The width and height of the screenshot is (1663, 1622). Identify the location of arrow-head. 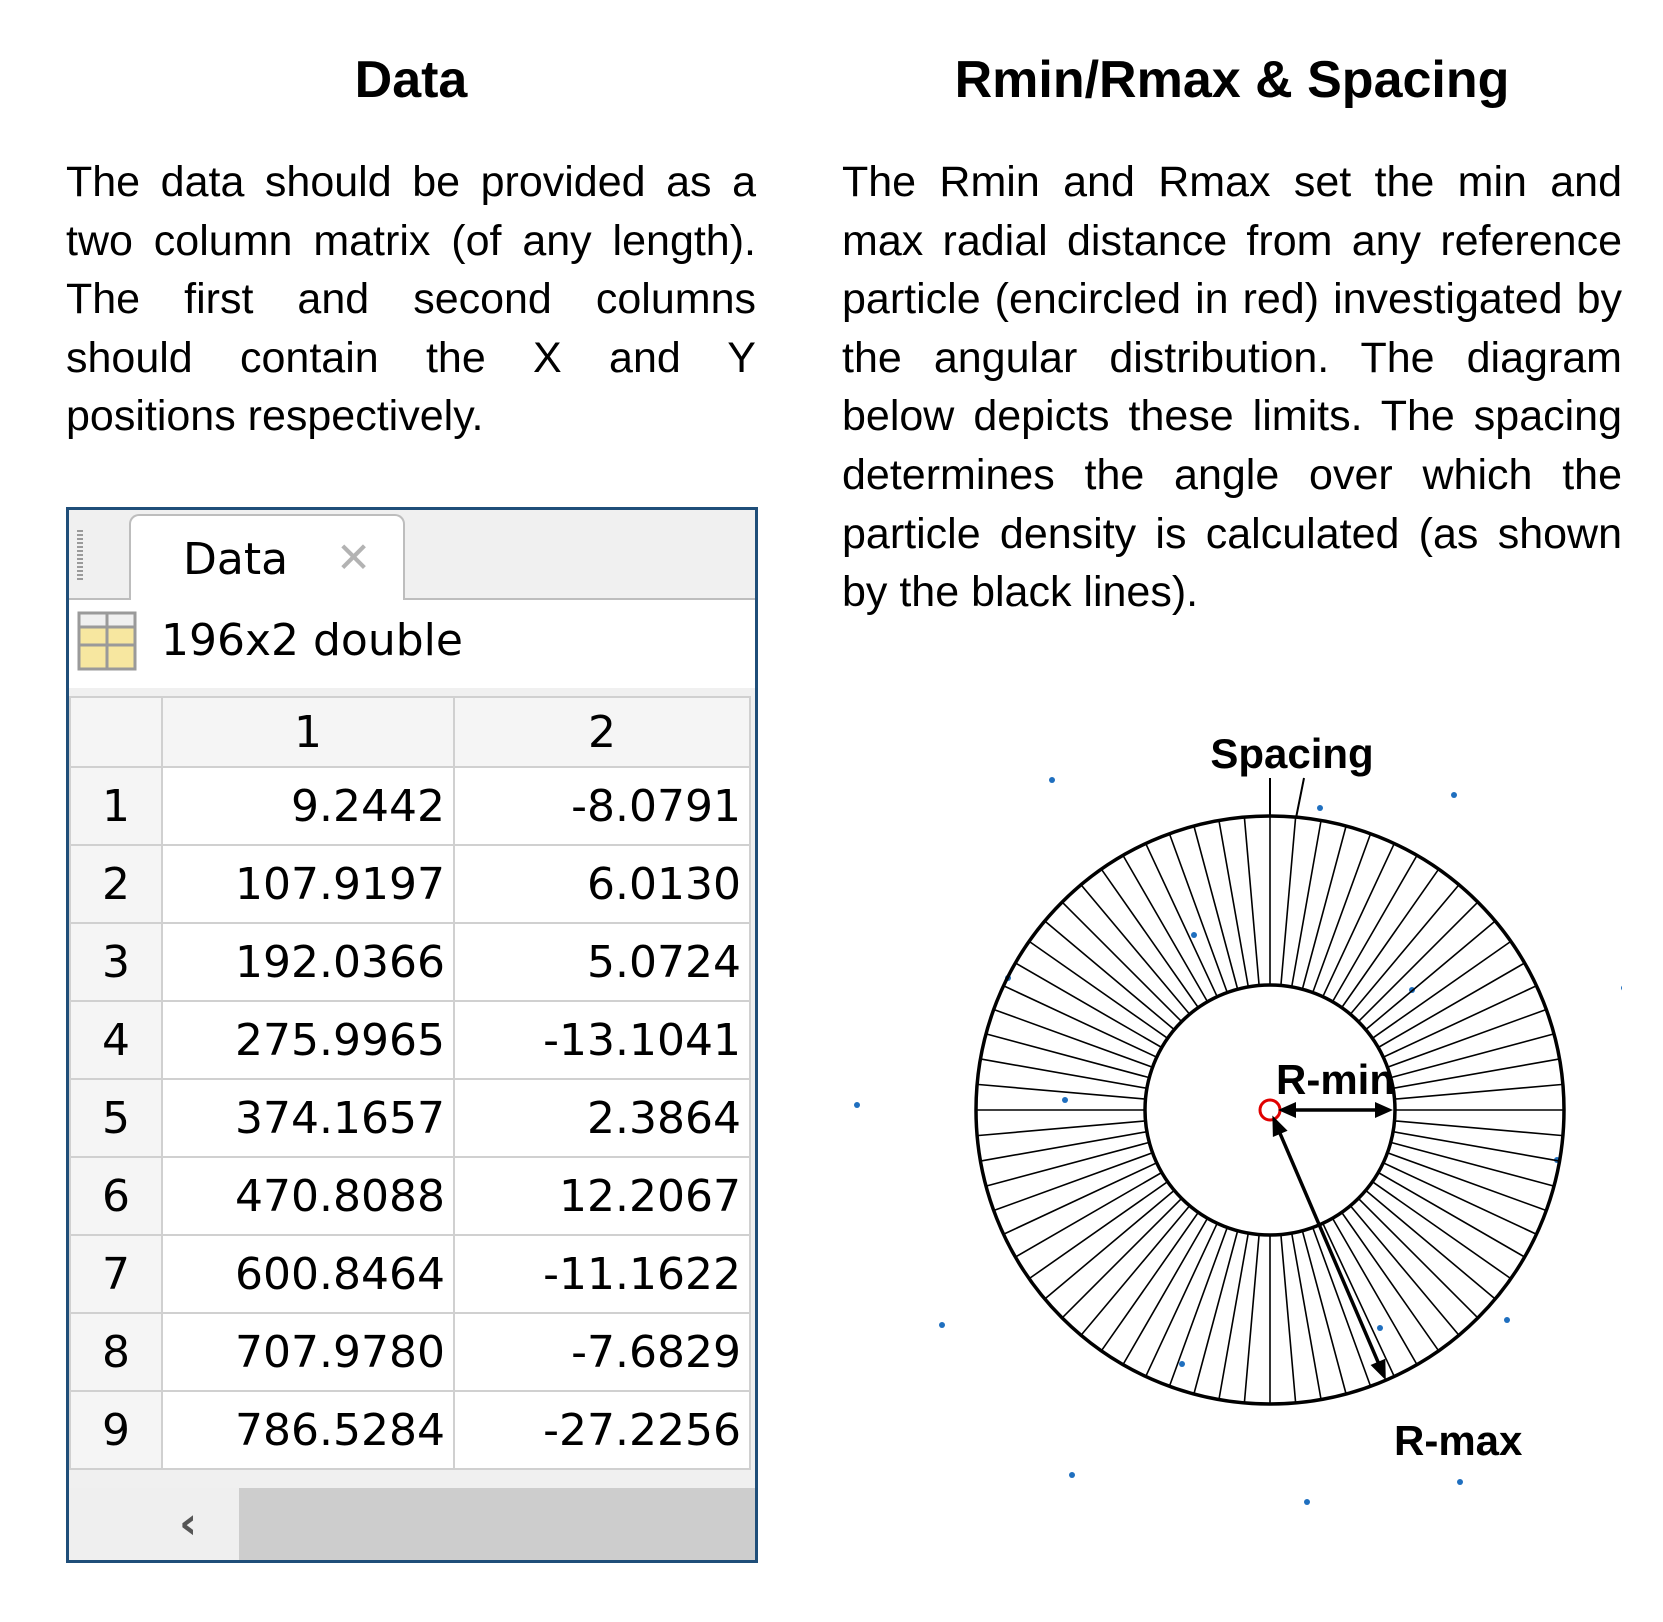
(1378, 1369).